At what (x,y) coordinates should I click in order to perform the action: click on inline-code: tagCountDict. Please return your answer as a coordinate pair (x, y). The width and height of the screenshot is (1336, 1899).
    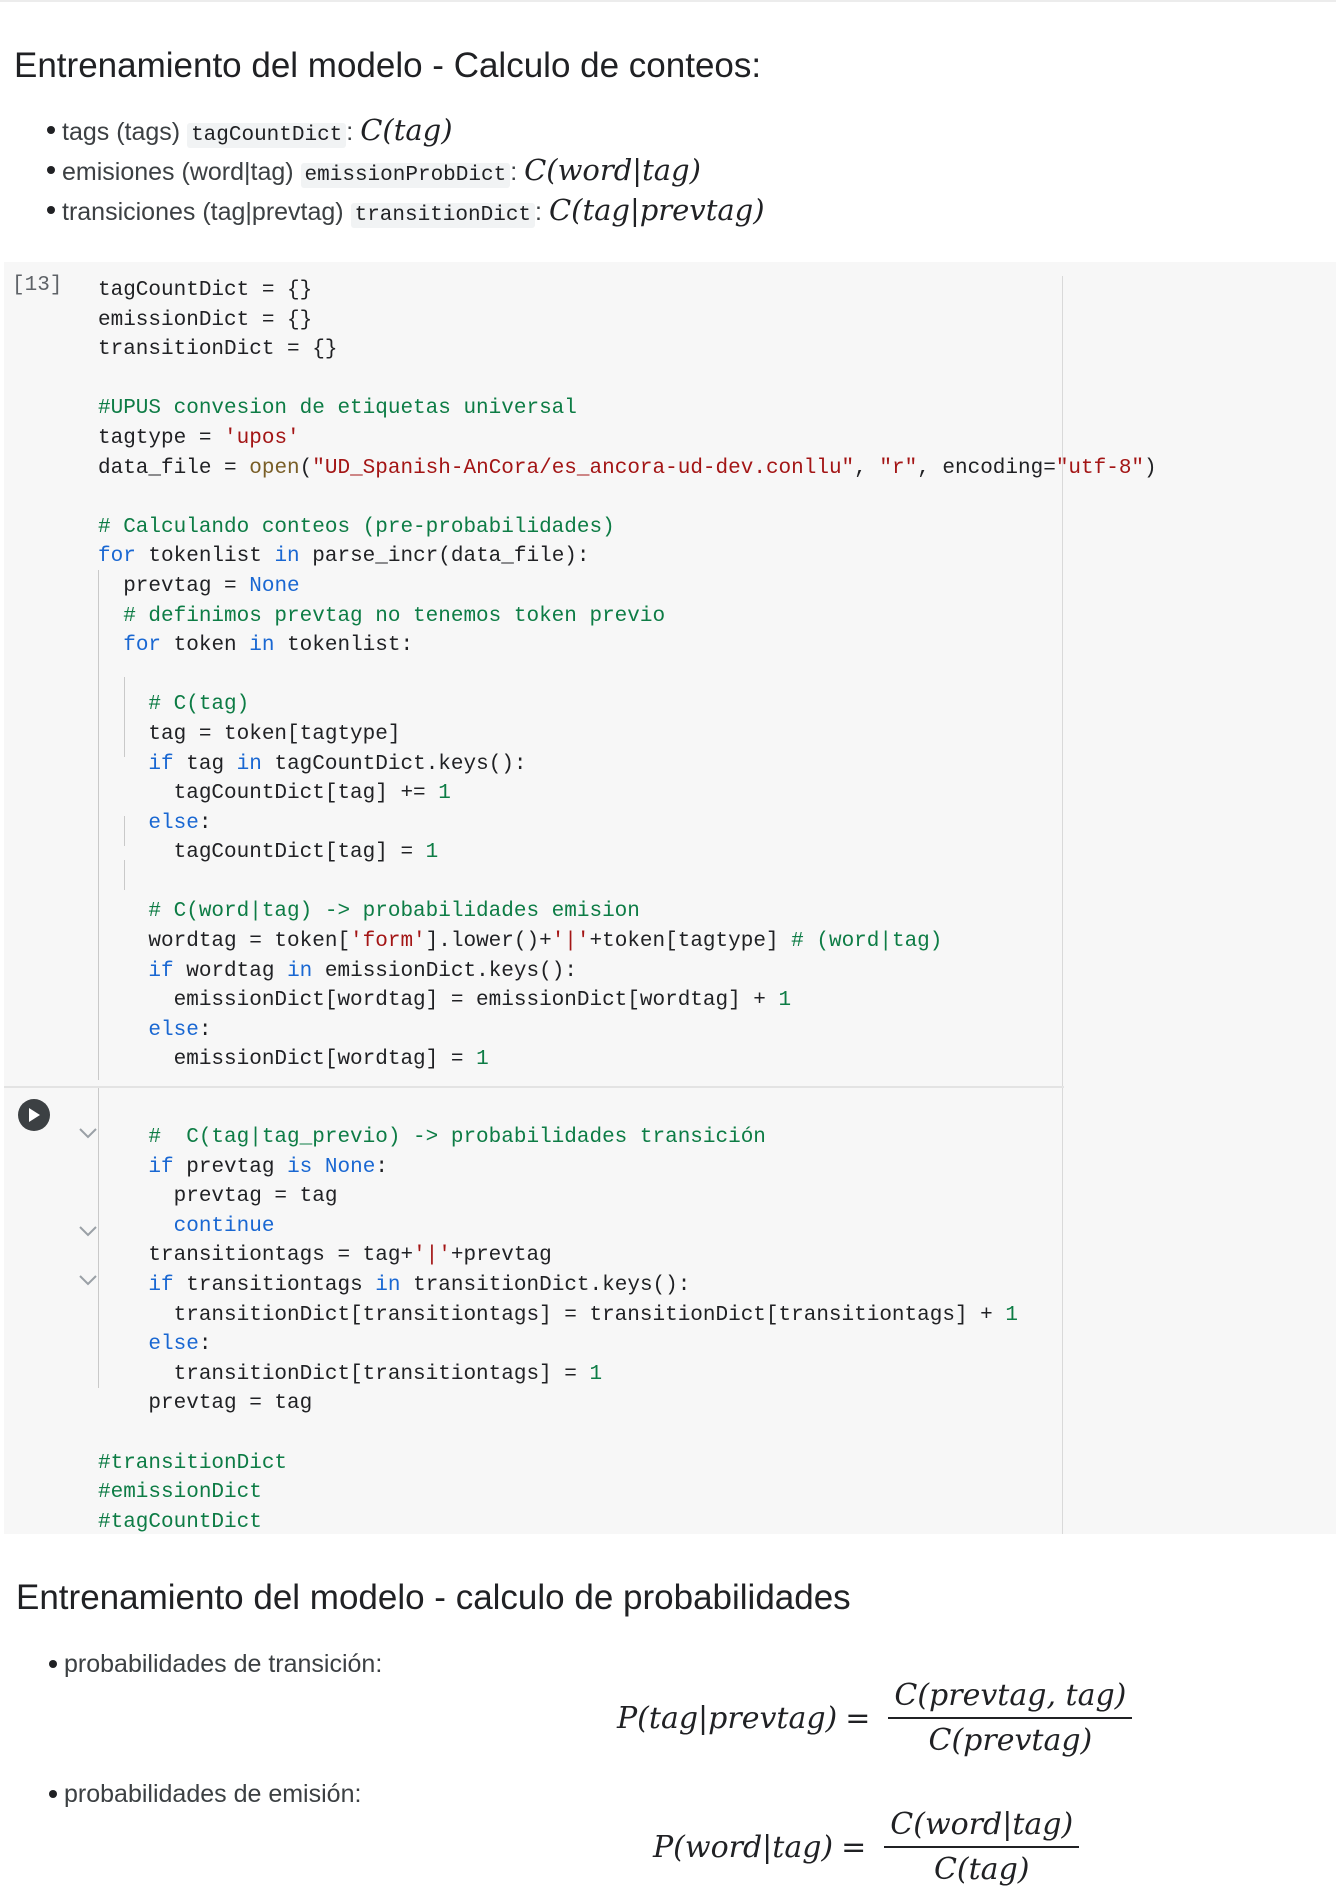
    Looking at the image, I should click on (267, 135).